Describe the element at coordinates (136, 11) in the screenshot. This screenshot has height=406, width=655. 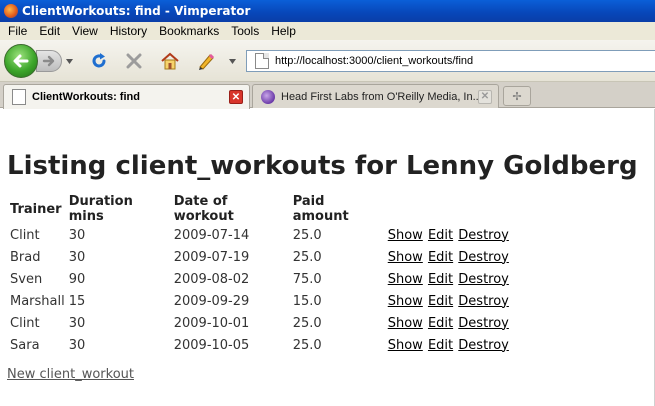
I see `window-title: ClientWorkouts: find - Vimperator` at that location.